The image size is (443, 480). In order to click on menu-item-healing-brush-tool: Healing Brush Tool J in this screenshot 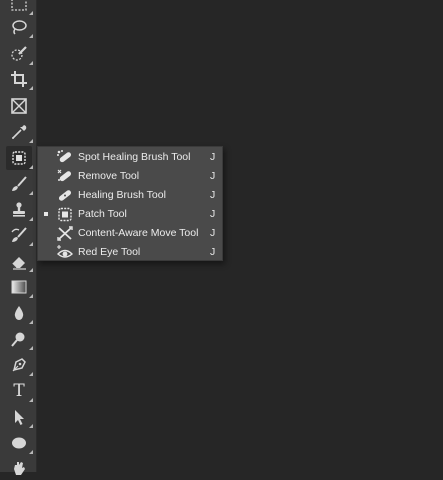, I will do `click(130, 195)`.